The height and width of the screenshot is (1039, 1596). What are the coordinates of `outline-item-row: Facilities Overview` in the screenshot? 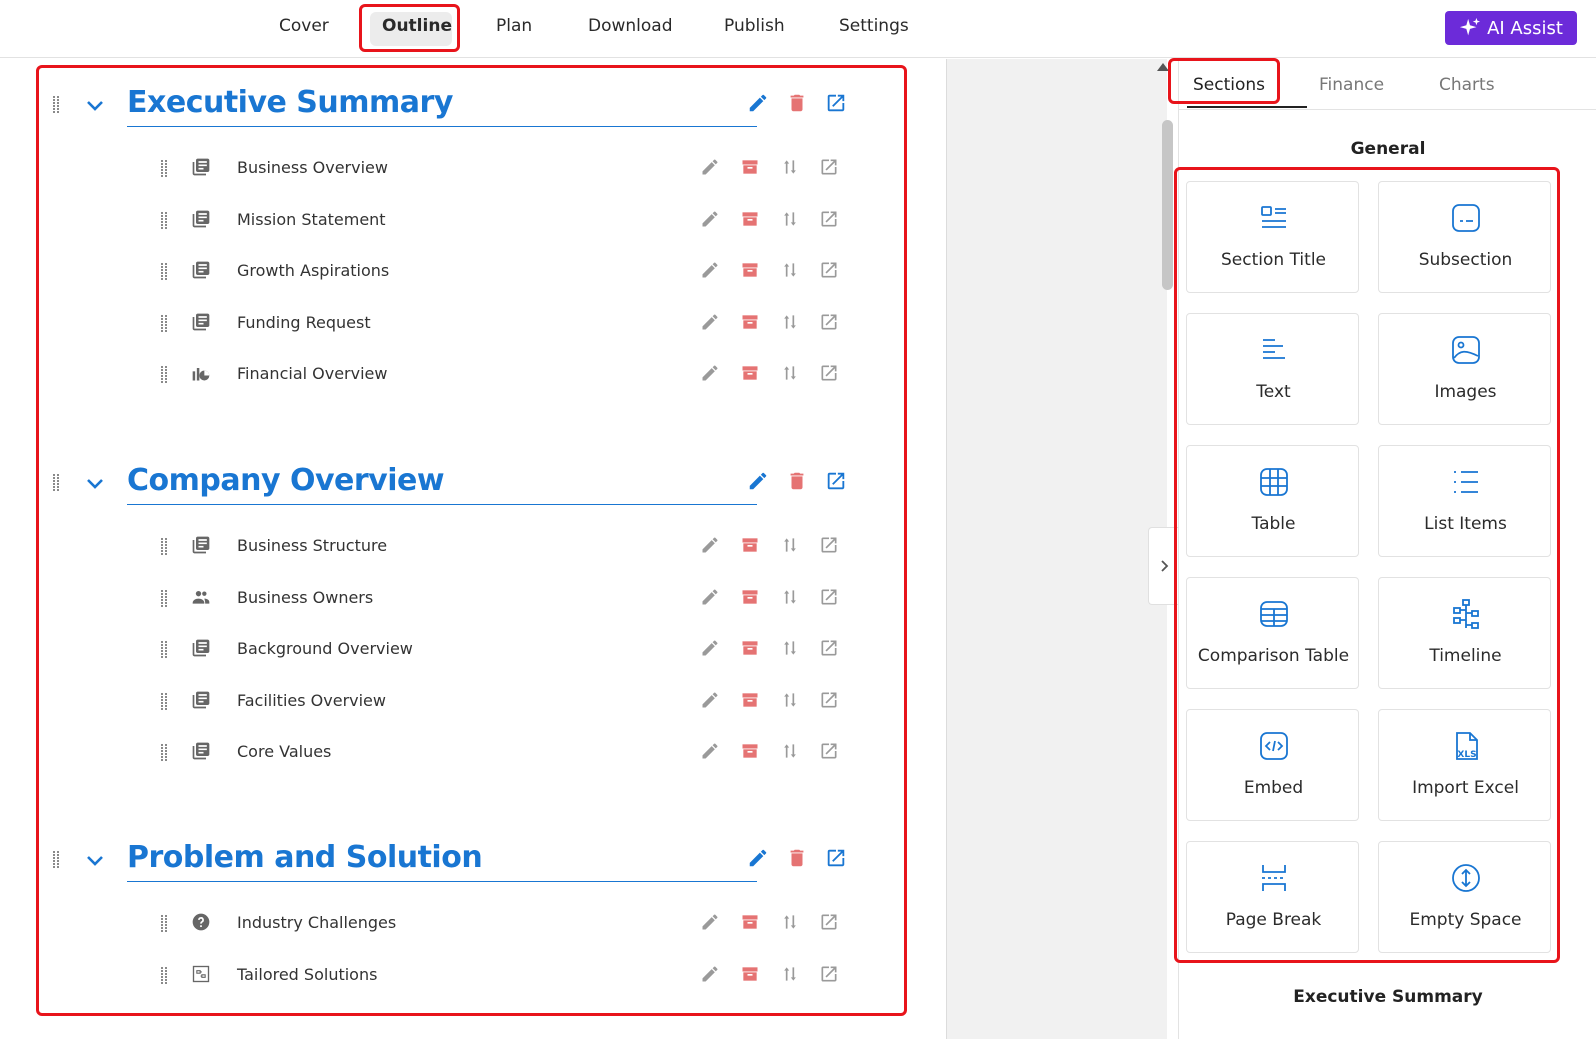 It's located at (480, 701).